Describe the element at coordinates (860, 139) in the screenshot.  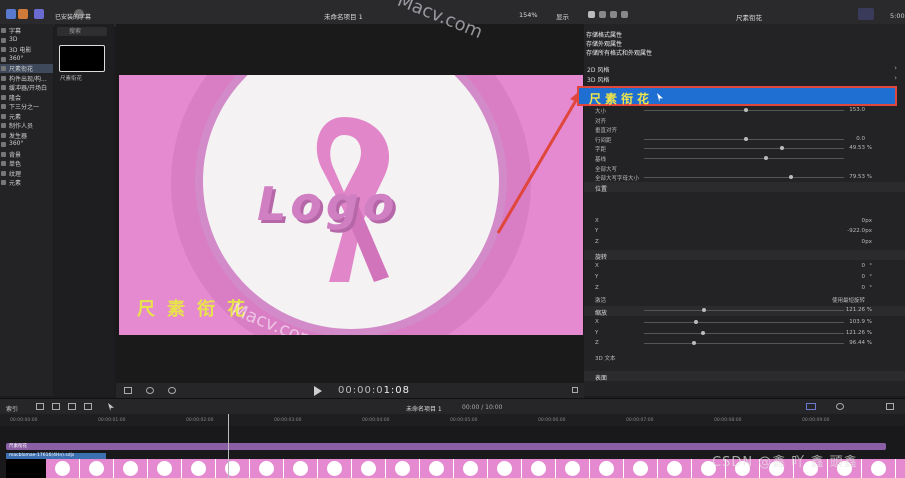
I see `param-value: 0.0` at that location.